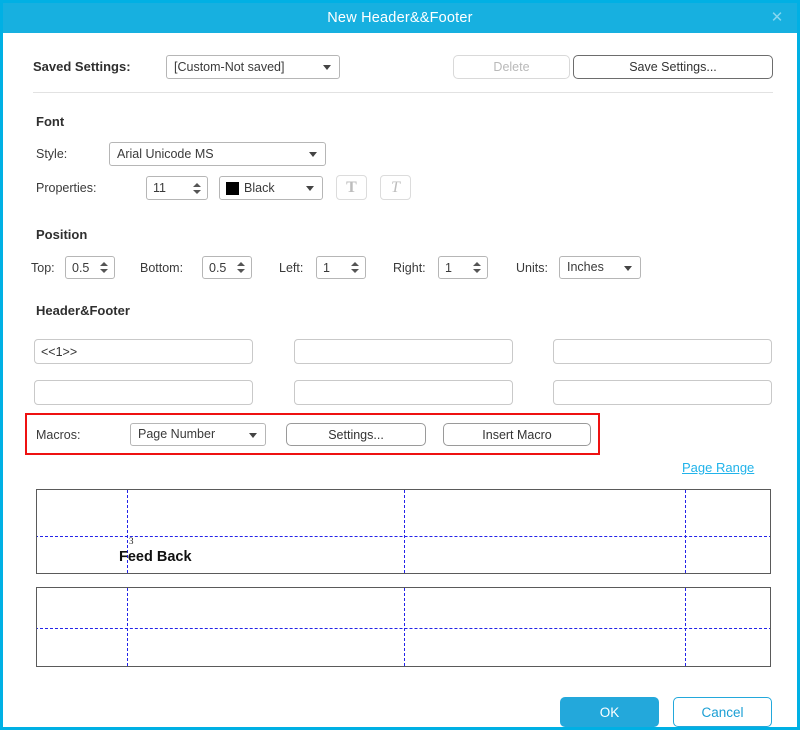 The height and width of the screenshot is (730, 800). What do you see at coordinates (351, 187) in the screenshot?
I see `bold-toggle-button: T` at bounding box center [351, 187].